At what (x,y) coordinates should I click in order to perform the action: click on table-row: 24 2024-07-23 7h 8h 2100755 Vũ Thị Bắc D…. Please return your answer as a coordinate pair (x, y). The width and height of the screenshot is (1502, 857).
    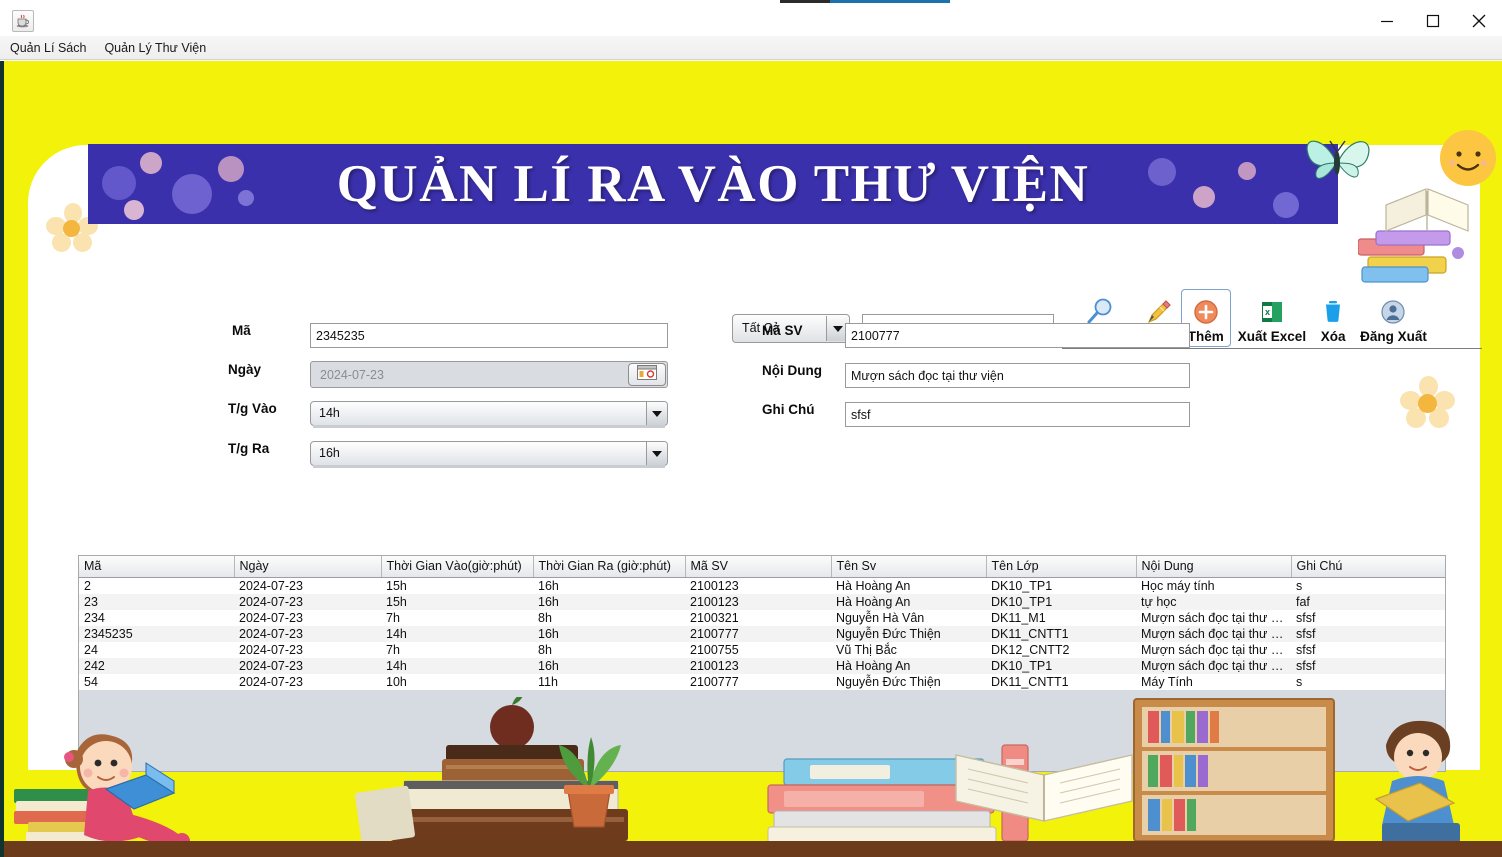
    Looking at the image, I should click on (762, 649).